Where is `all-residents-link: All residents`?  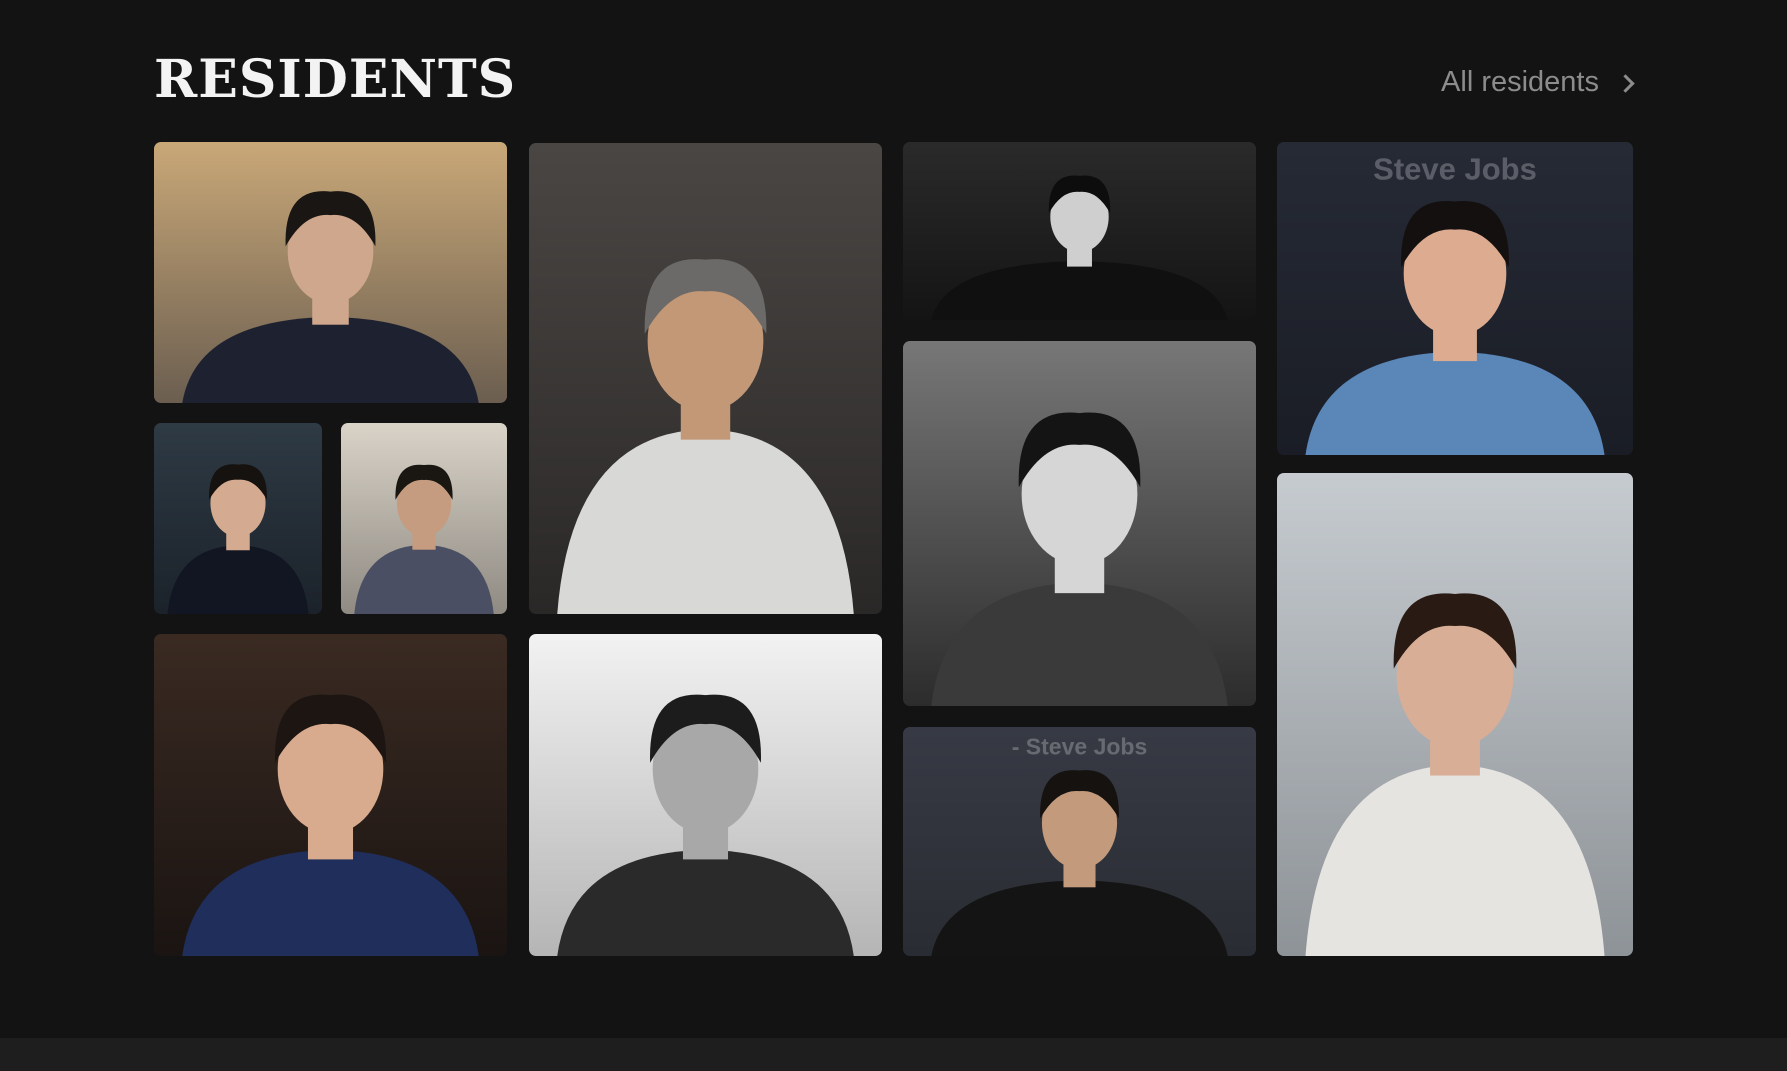 all-residents-link: All residents is located at coordinates (1538, 82).